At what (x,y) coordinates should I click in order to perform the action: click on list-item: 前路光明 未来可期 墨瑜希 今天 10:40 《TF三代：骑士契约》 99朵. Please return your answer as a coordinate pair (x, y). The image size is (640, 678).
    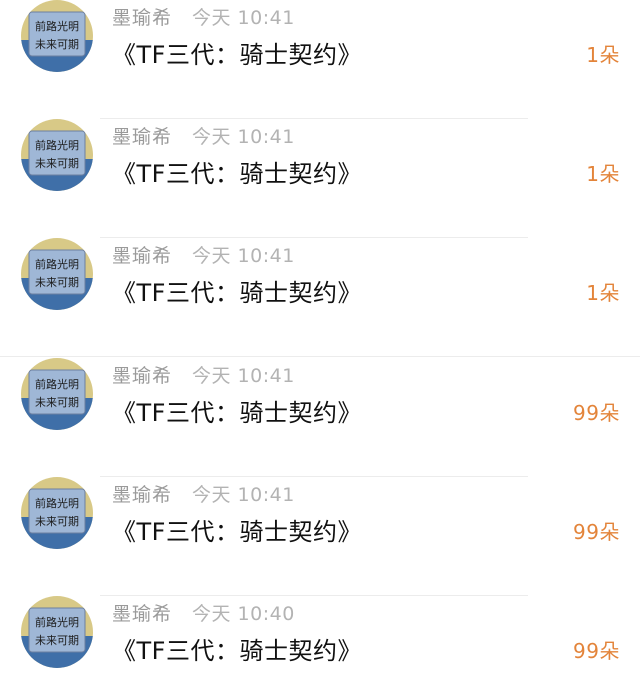
    Looking at the image, I should click on (320, 637).